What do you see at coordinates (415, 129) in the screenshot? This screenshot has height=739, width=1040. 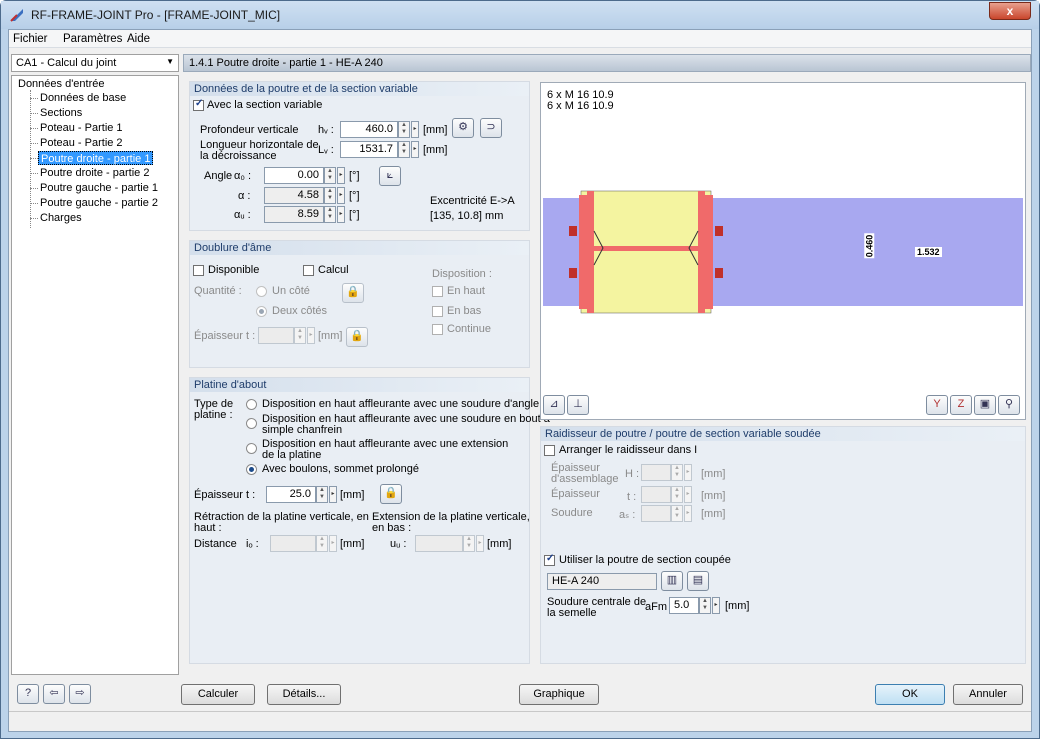 I see `hv-arrow: ▸` at bounding box center [415, 129].